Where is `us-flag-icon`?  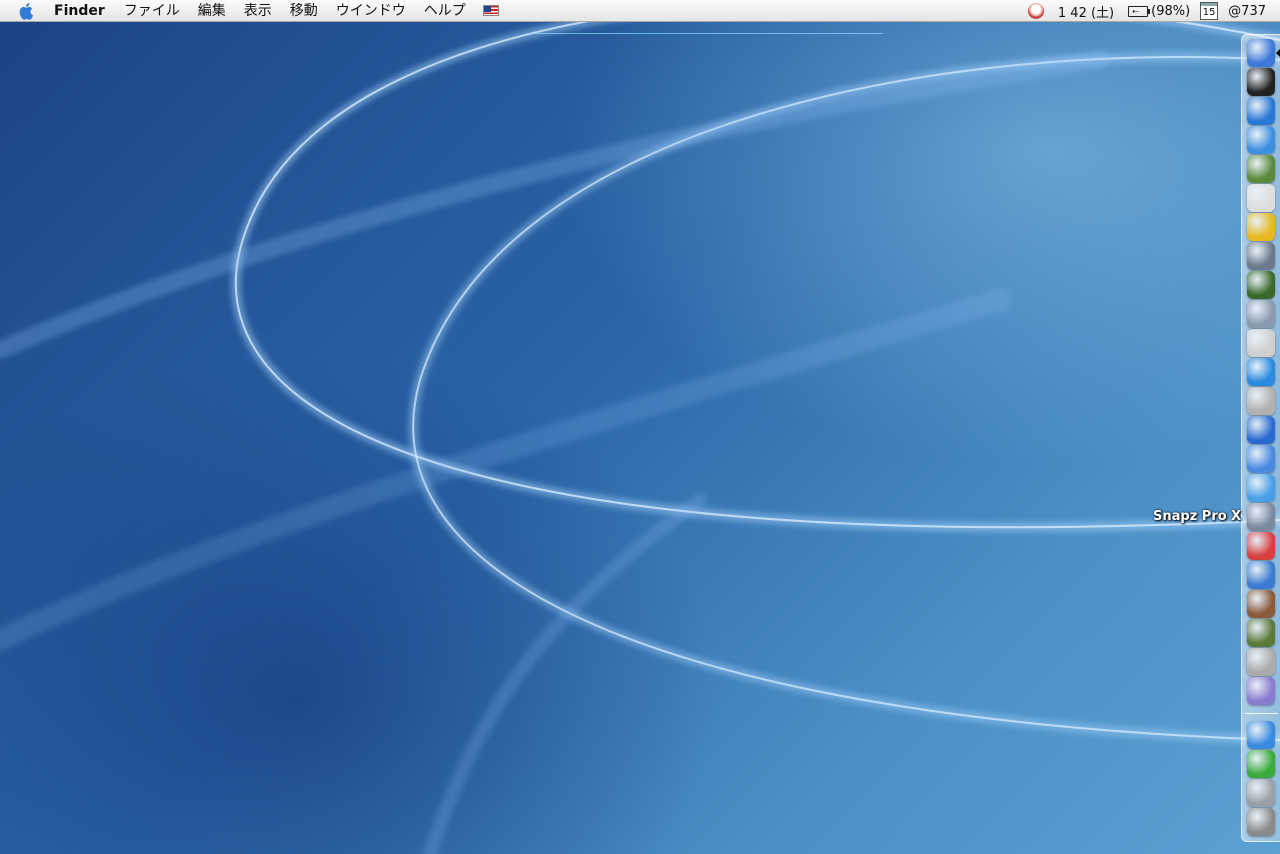 us-flag-icon is located at coordinates (490, 10).